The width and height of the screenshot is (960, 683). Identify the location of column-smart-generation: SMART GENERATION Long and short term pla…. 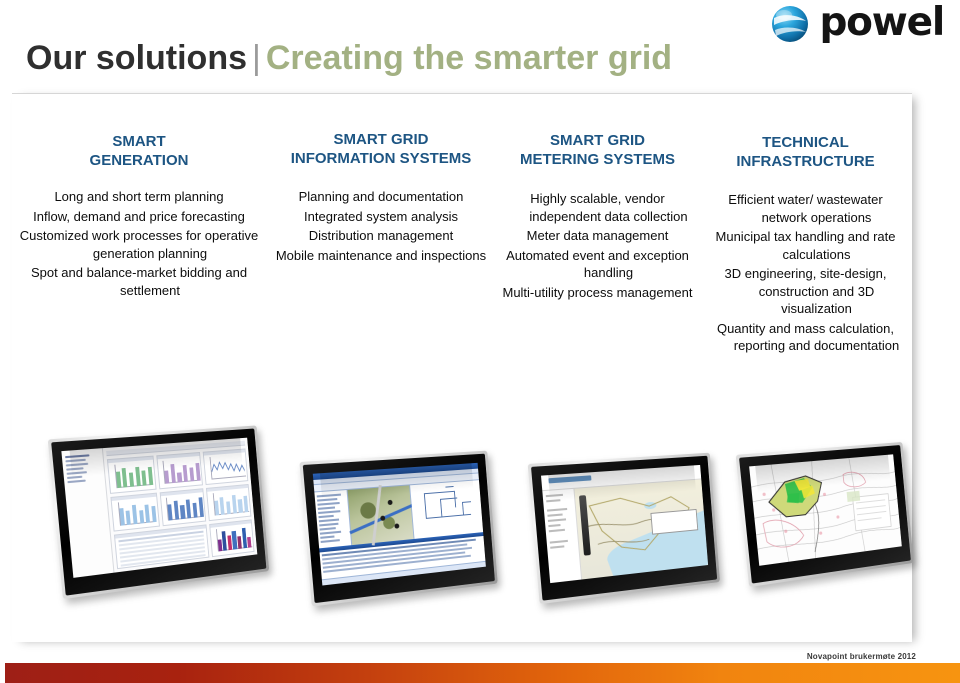
(139, 197).